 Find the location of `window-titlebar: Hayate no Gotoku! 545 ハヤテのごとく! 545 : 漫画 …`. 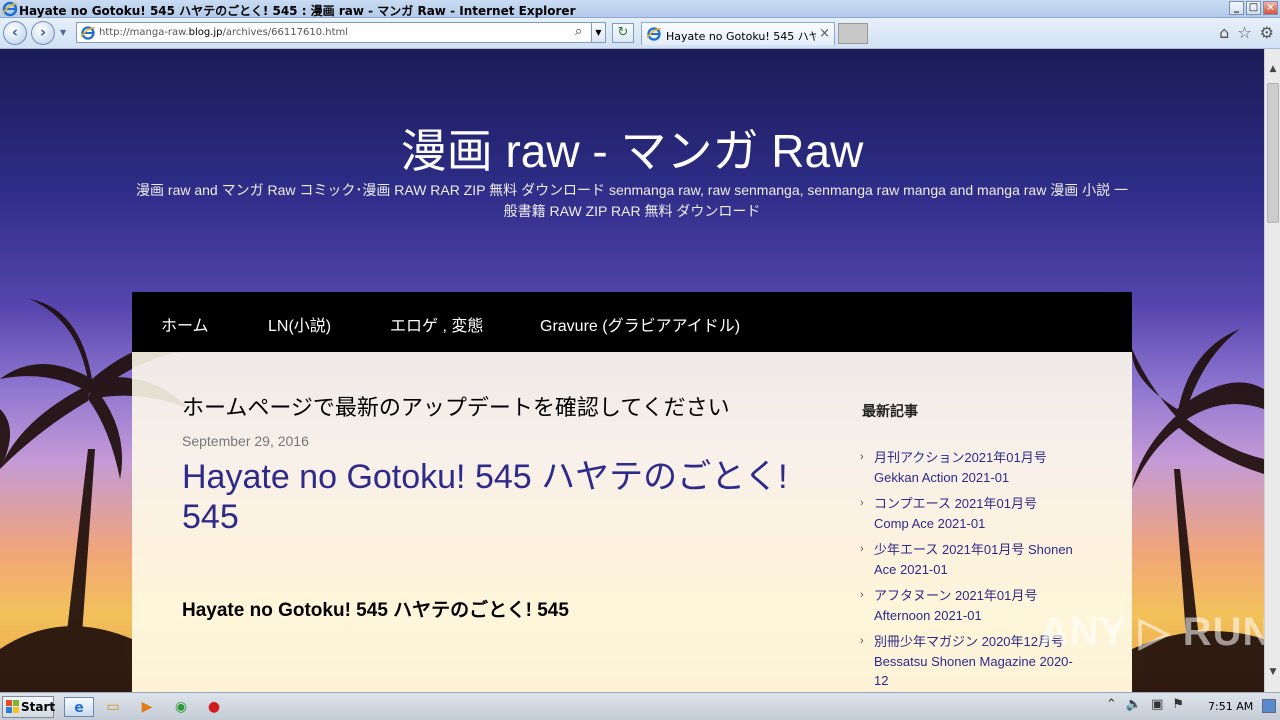

window-titlebar: Hayate no Gotoku! 545 ハヤテのごとく! 545 : 漫画 … is located at coordinates (640, 9).